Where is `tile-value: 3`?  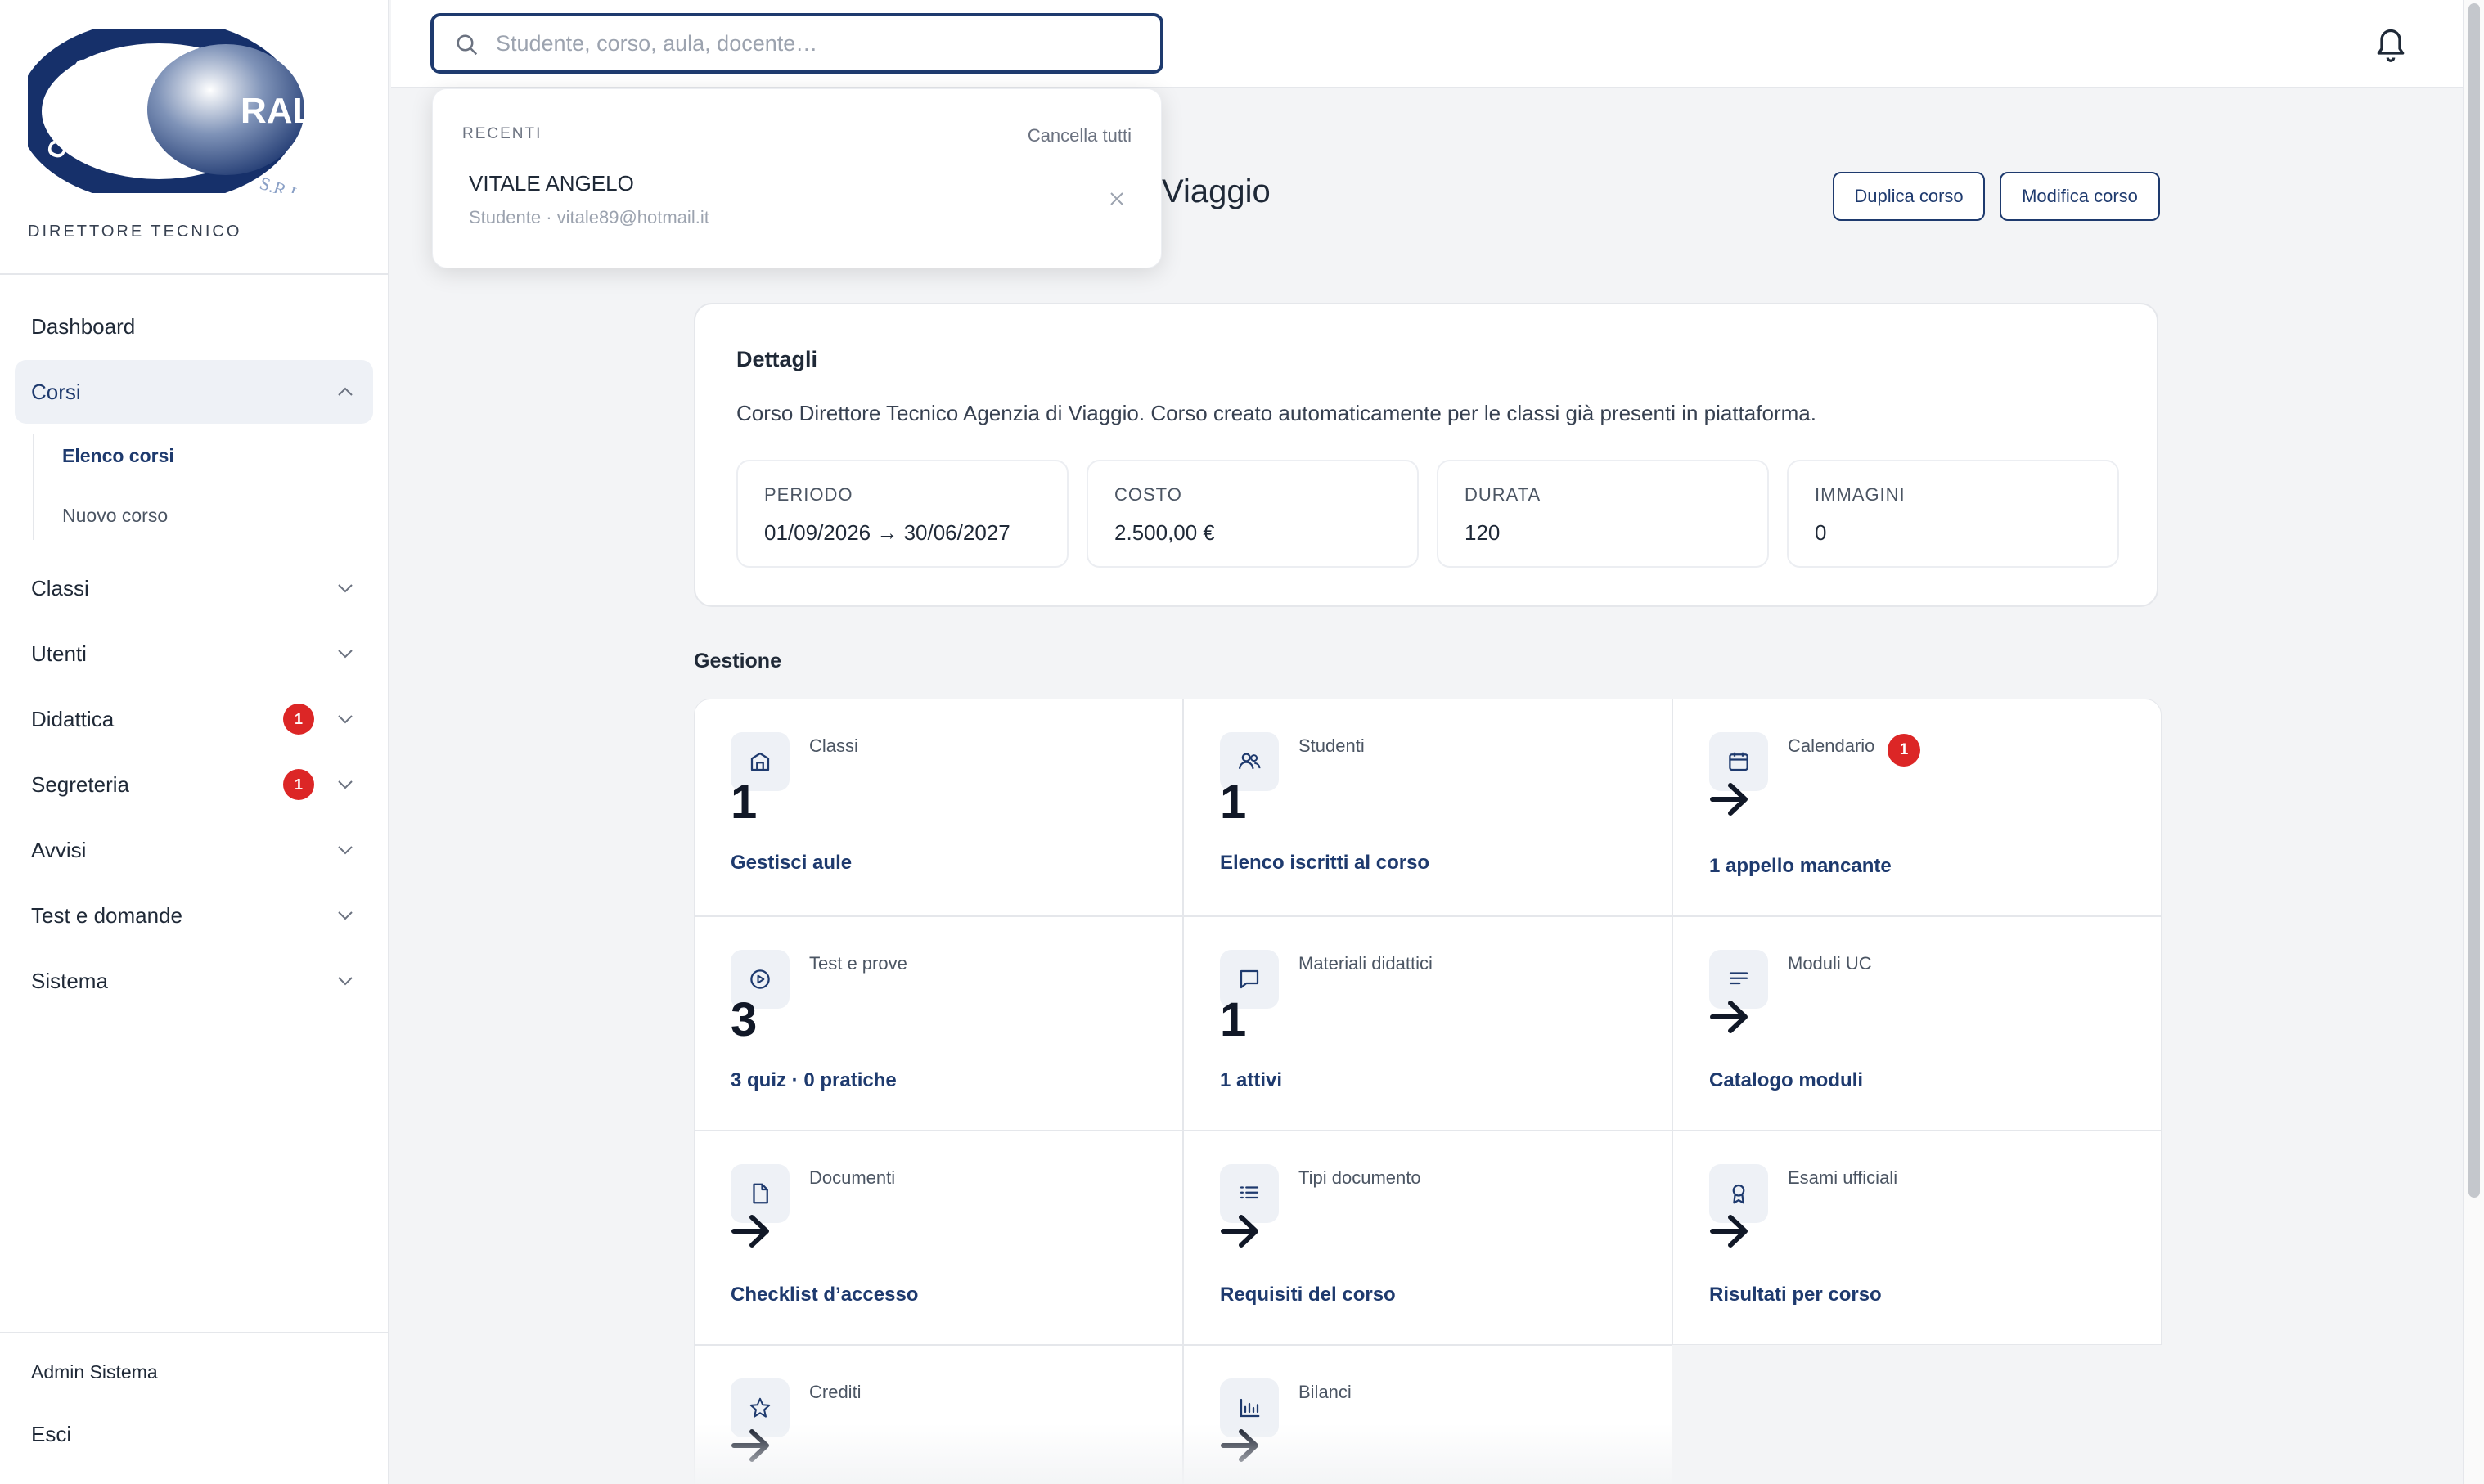
tile-value: 3 is located at coordinates (745, 1019).